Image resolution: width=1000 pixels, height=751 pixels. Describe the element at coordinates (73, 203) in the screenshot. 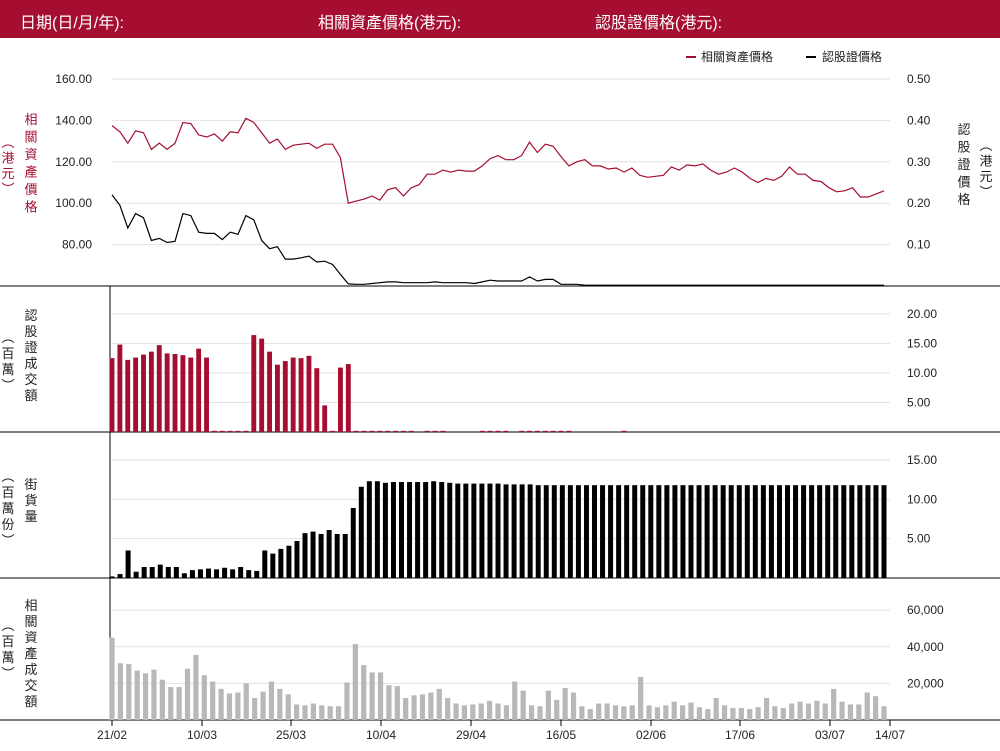

I see `left-tick-label: 100.00` at that location.